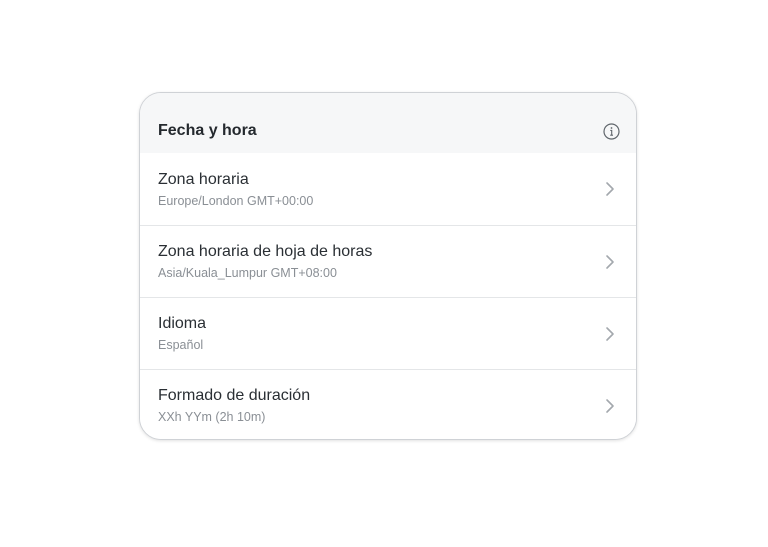 This screenshot has height=547, width=768. What do you see at coordinates (247, 273) in the screenshot?
I see `setting-value: Asia/Kuala_Lumpur GMT+08:00` at bounding box center [247, 273].